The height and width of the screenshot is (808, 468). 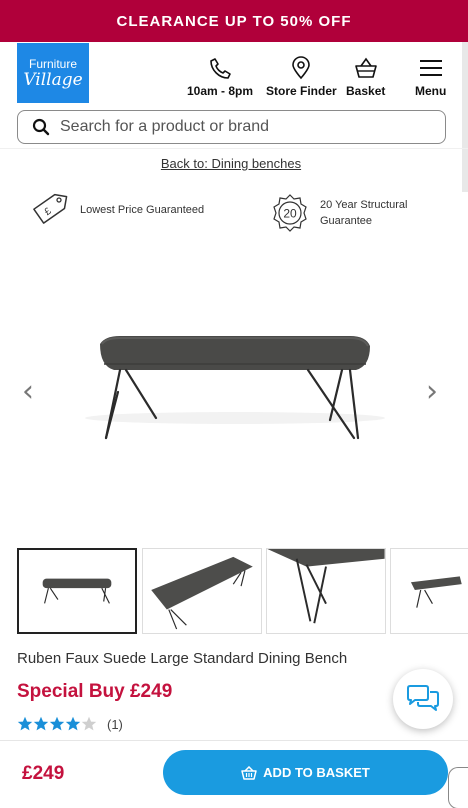 I want to click on star-empty-icon, so click(x=89, y=723).